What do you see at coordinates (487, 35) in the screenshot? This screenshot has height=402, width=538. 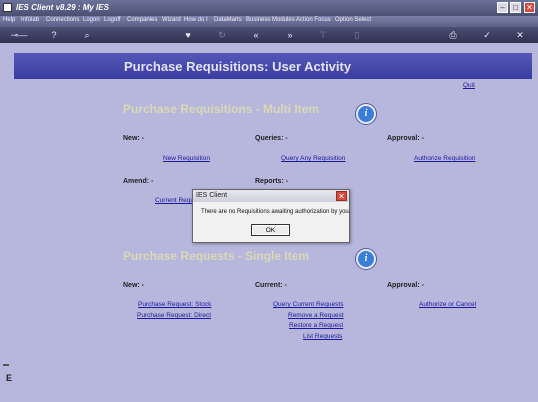 I see `check-icon: ✓` at bounding box center [487, 35].